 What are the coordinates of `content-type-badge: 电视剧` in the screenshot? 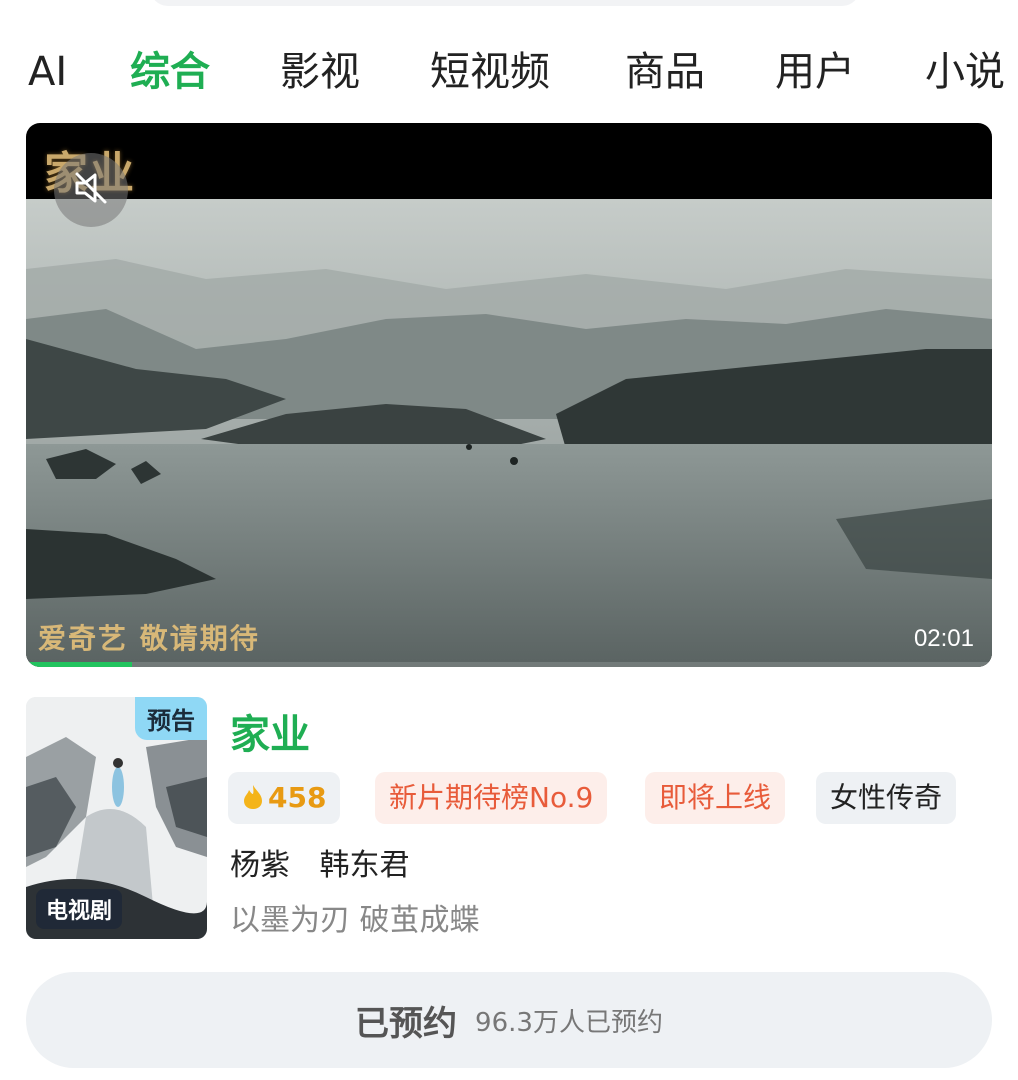 It's located at (79, 909).